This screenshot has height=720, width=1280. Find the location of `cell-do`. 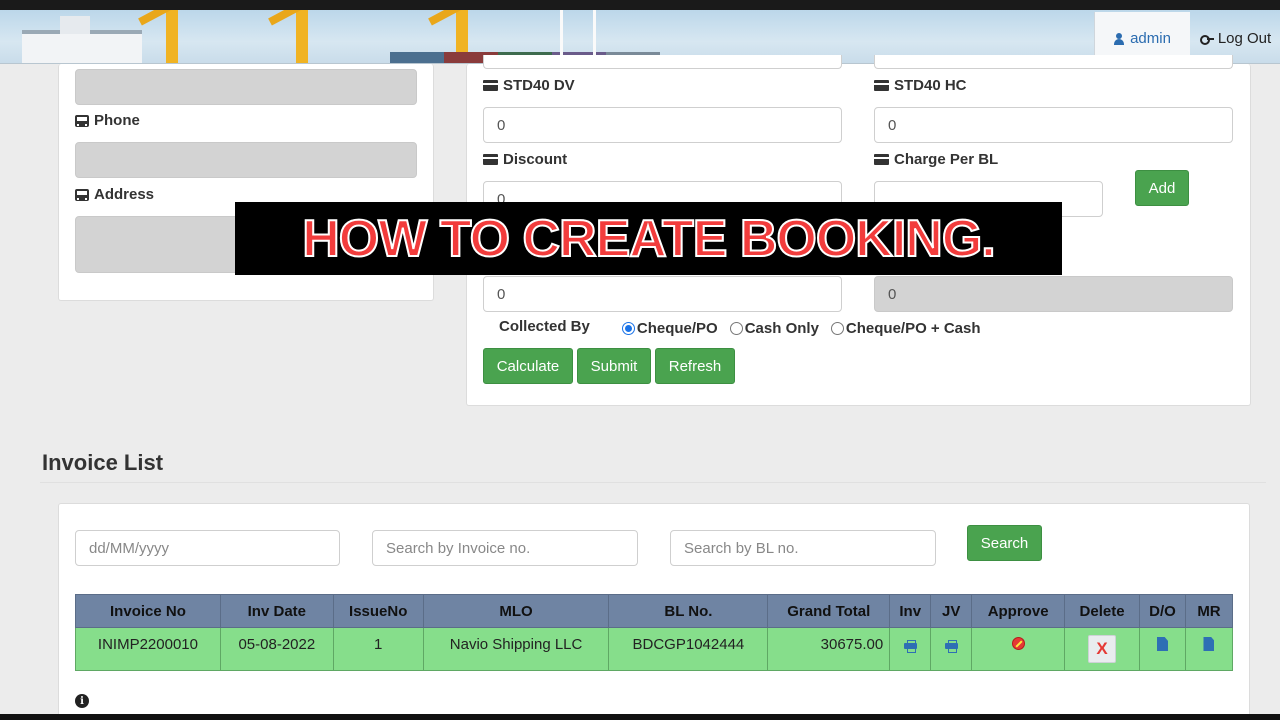

cell-do is located at coordinates (1162, 649).